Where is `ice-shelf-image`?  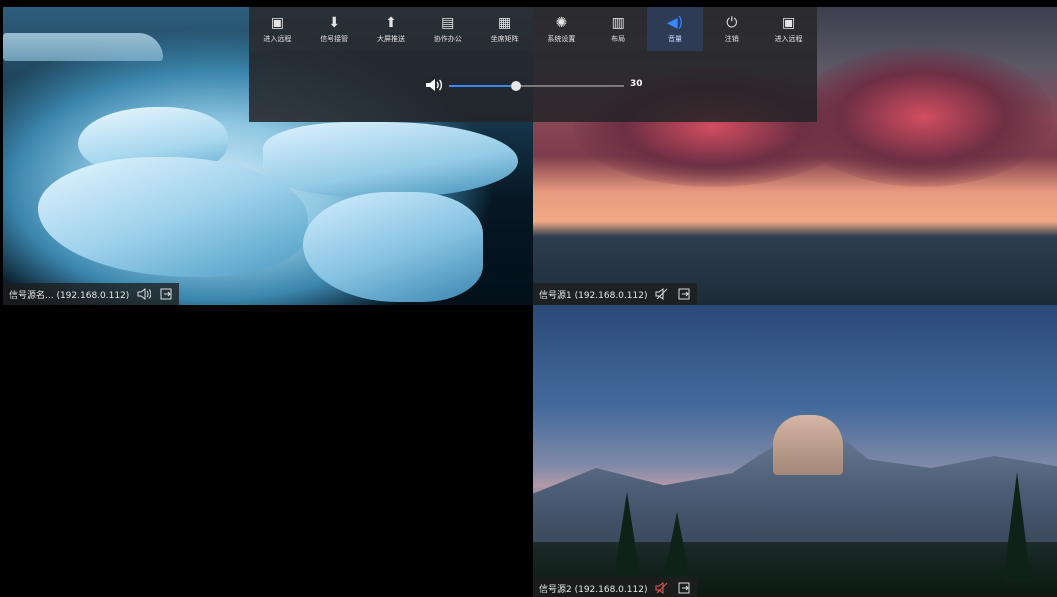
ice-shelf-image is located at coordinates (83, 47).